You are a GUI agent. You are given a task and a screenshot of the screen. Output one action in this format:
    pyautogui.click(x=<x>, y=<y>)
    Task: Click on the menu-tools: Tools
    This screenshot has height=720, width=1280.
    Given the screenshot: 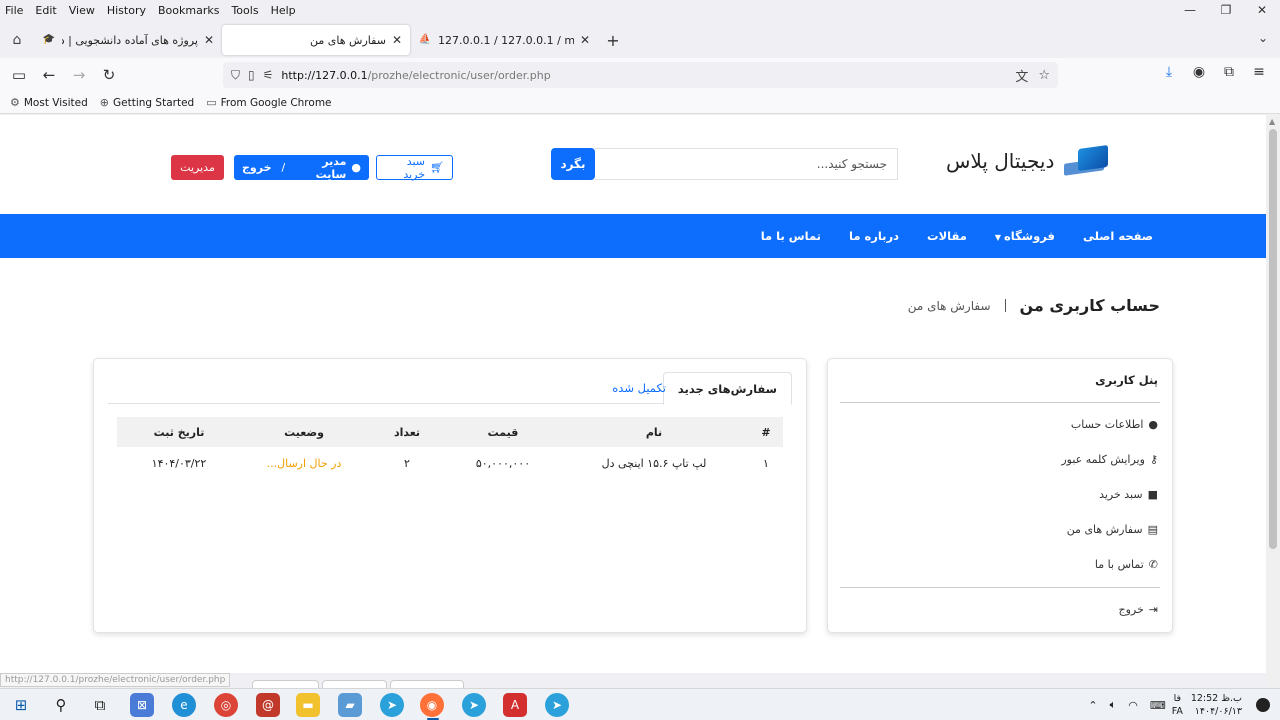 What is the action you would take?
    pyautogui.click(x=244, y=10)
    